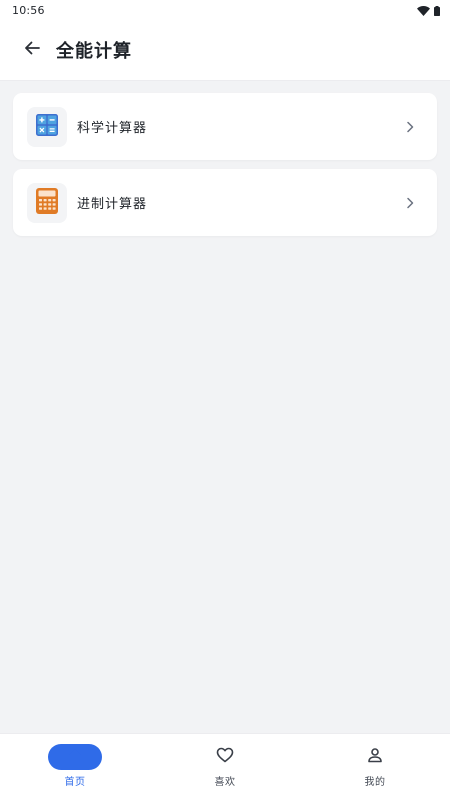 This screenshot has width=450, height=800. I want to click on nav-label-profile: 我的, so click(375, 782).